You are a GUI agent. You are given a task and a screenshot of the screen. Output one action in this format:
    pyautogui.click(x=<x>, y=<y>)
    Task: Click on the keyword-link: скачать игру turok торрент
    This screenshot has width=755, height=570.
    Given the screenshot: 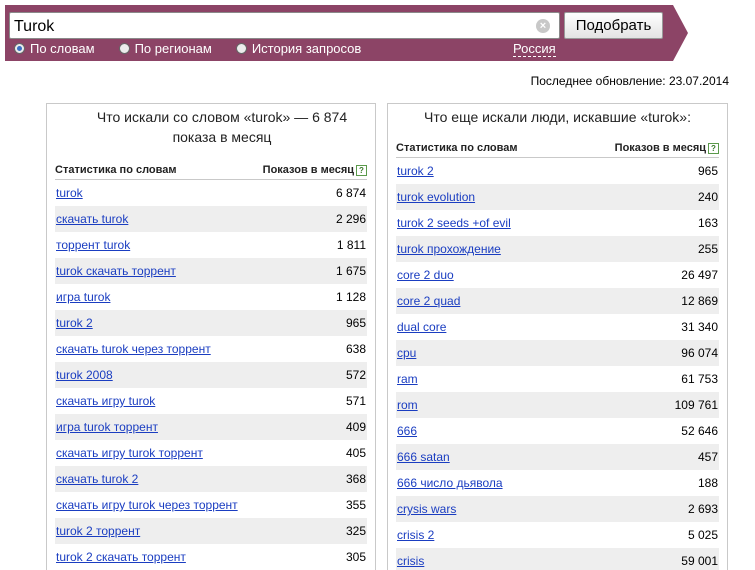 What is the action you would take?
    pyautogui.click(x=129, y=453)
    